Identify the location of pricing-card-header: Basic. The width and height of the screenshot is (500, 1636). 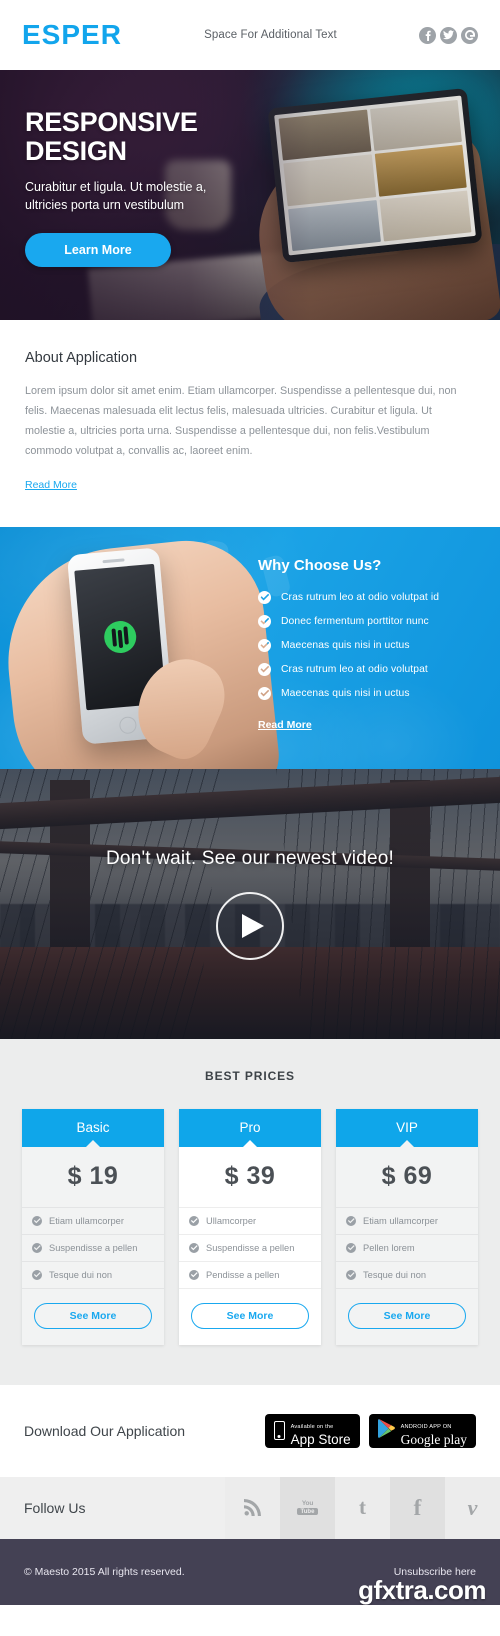
(93, 1127).